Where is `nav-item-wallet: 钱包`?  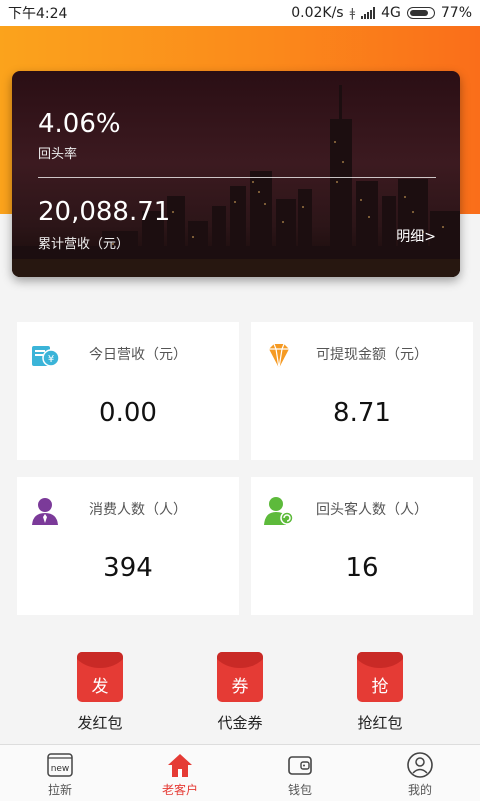
nav-item-wallet: 钱包 is located at coordinates (300, 773).